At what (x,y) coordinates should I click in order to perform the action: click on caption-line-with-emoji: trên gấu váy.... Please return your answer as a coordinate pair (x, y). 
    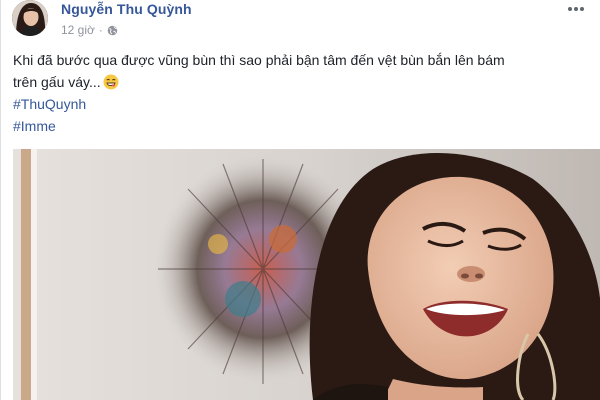
    Looking at the image, I should click on (298, 82).